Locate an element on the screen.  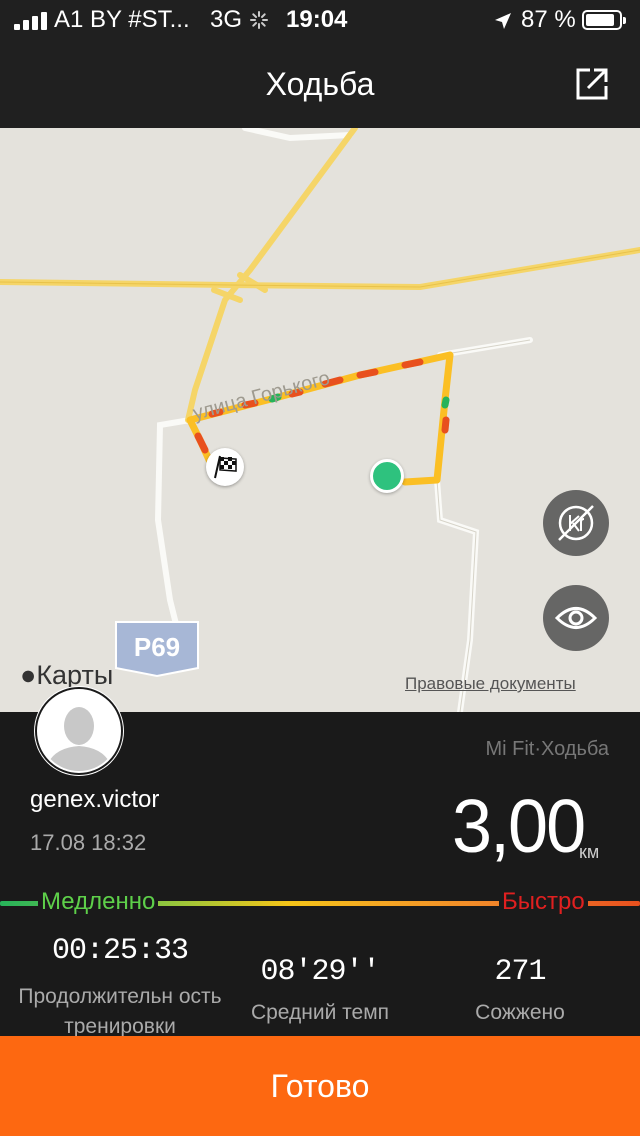
avg-pace-value: 08'29'' is located at coordinates (320, 972).